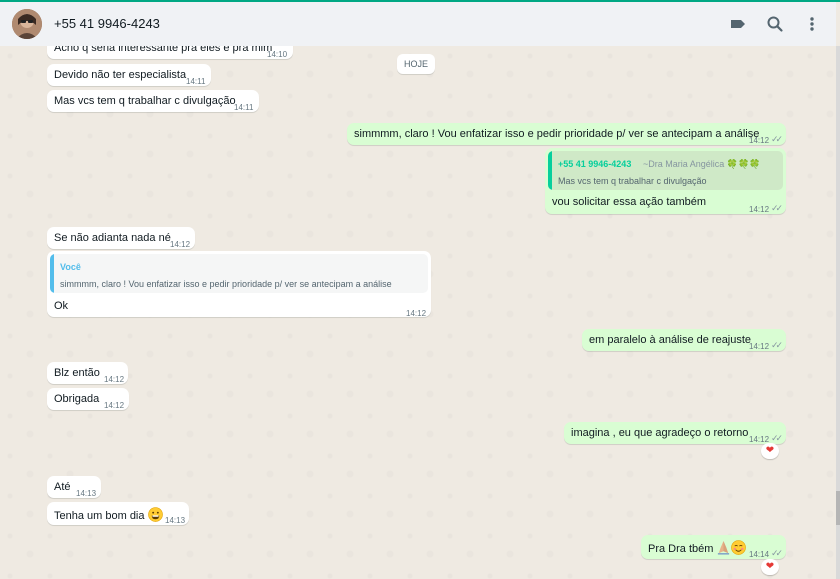  What do you see at coordinates (418, 24) in the screenshot?
I see `chat-header: +55 41 9946-4243` at bounding box center [418, 24].